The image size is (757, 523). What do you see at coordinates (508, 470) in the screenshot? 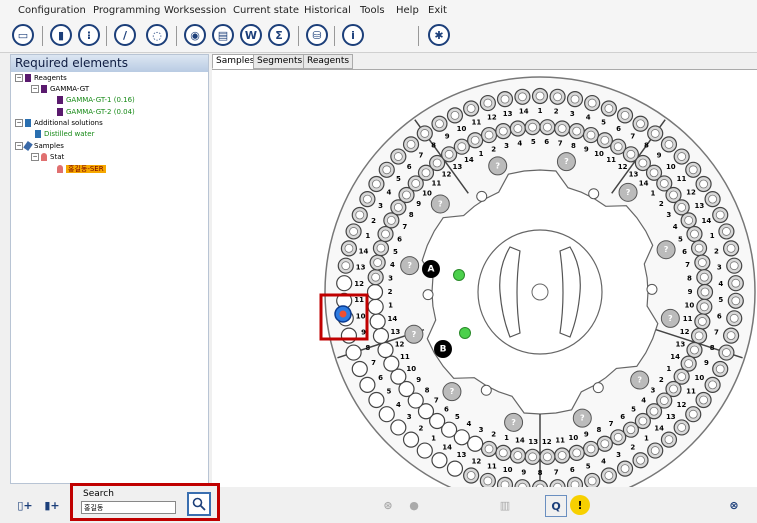
I see `outer-position-number: 10` at bounding box center [508, 470].